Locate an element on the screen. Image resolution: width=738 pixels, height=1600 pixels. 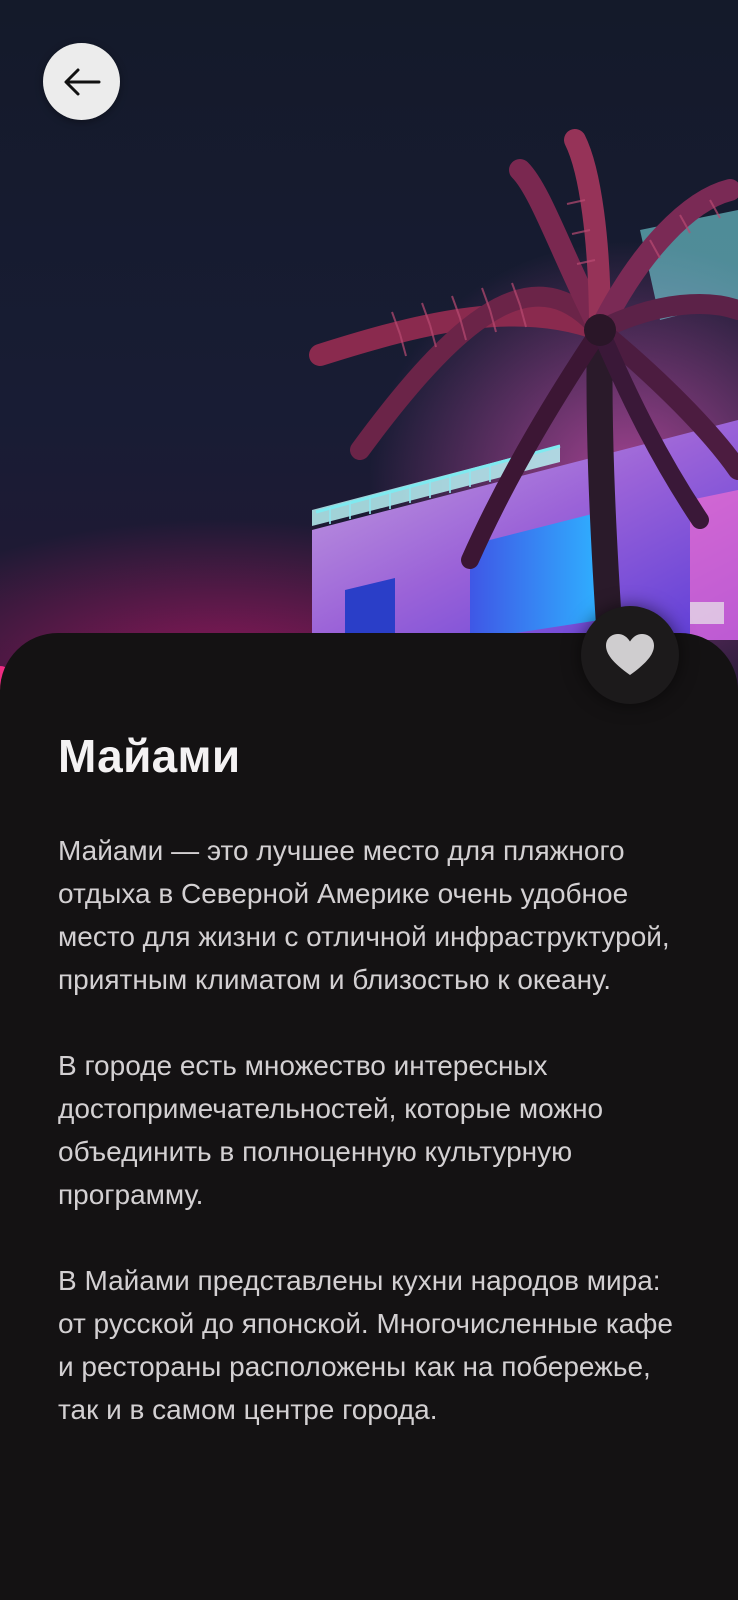
arrow-left-icon is located at coordinates (82, 81).